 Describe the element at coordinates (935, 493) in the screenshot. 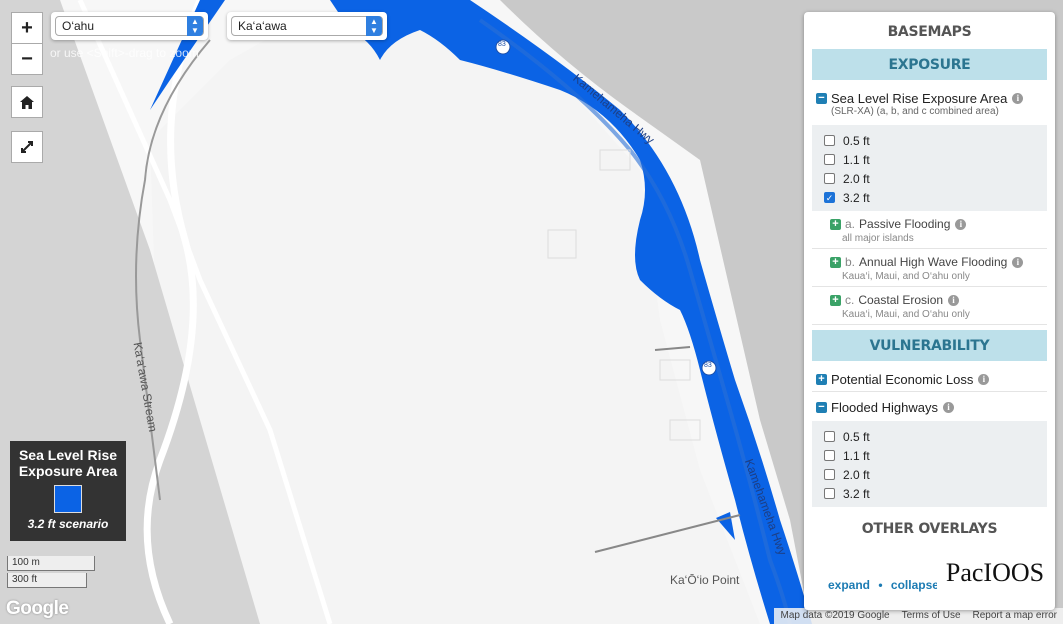

I see `highway-option: 3.2 ft` at that location.